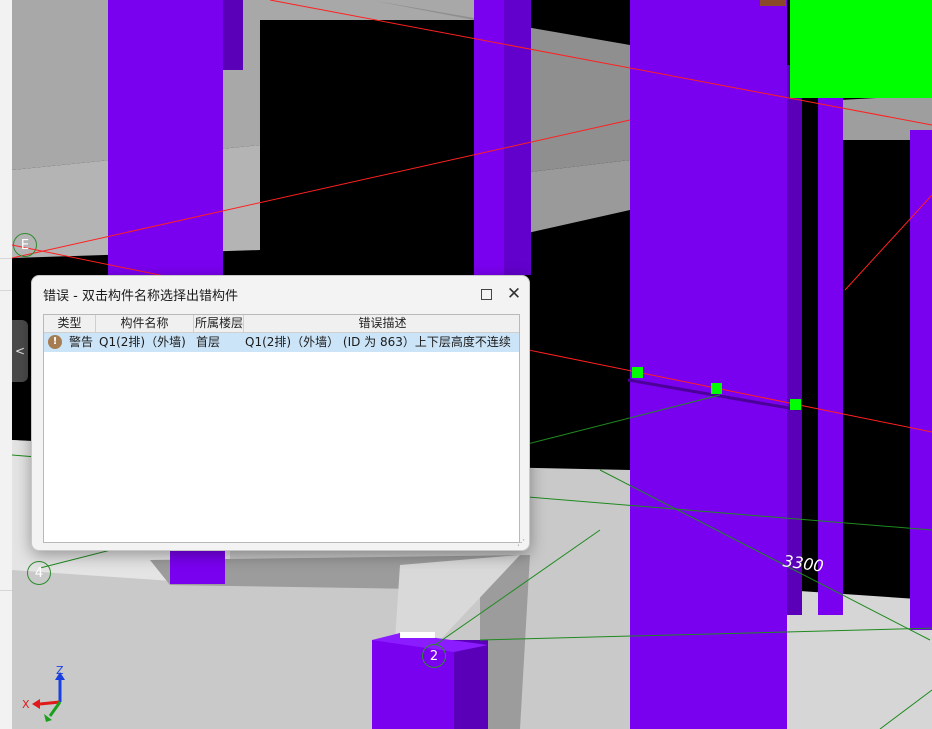 The height and width of the screenshot is (729, 932). Describe the element at coordinates (81, 342) in the screenshot. I see `cell-type: 警告` at that location.